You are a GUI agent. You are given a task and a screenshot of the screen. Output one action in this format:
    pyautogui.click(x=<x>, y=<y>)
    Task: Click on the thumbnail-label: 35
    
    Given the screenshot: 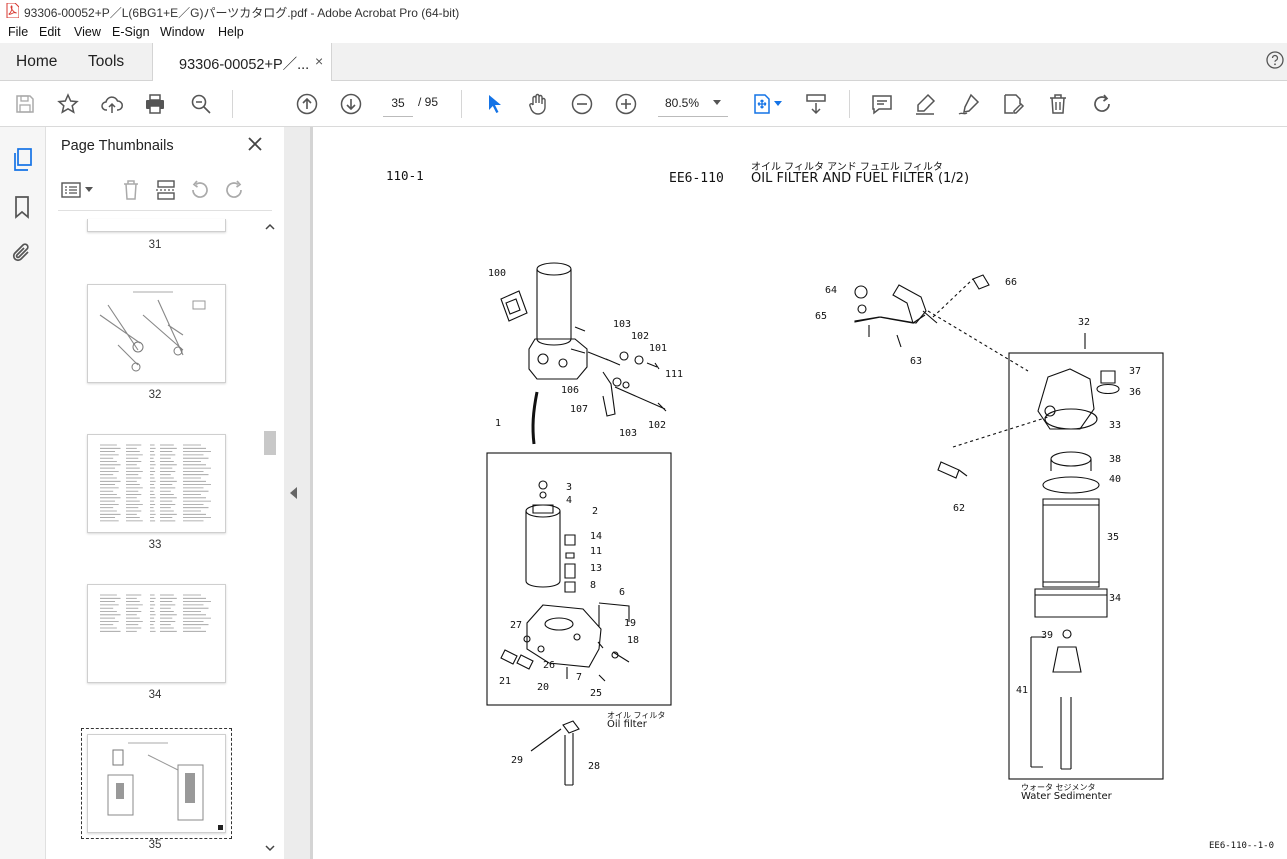 What is the action you would take?
    pyautogui.click(x=155, y=845)
    